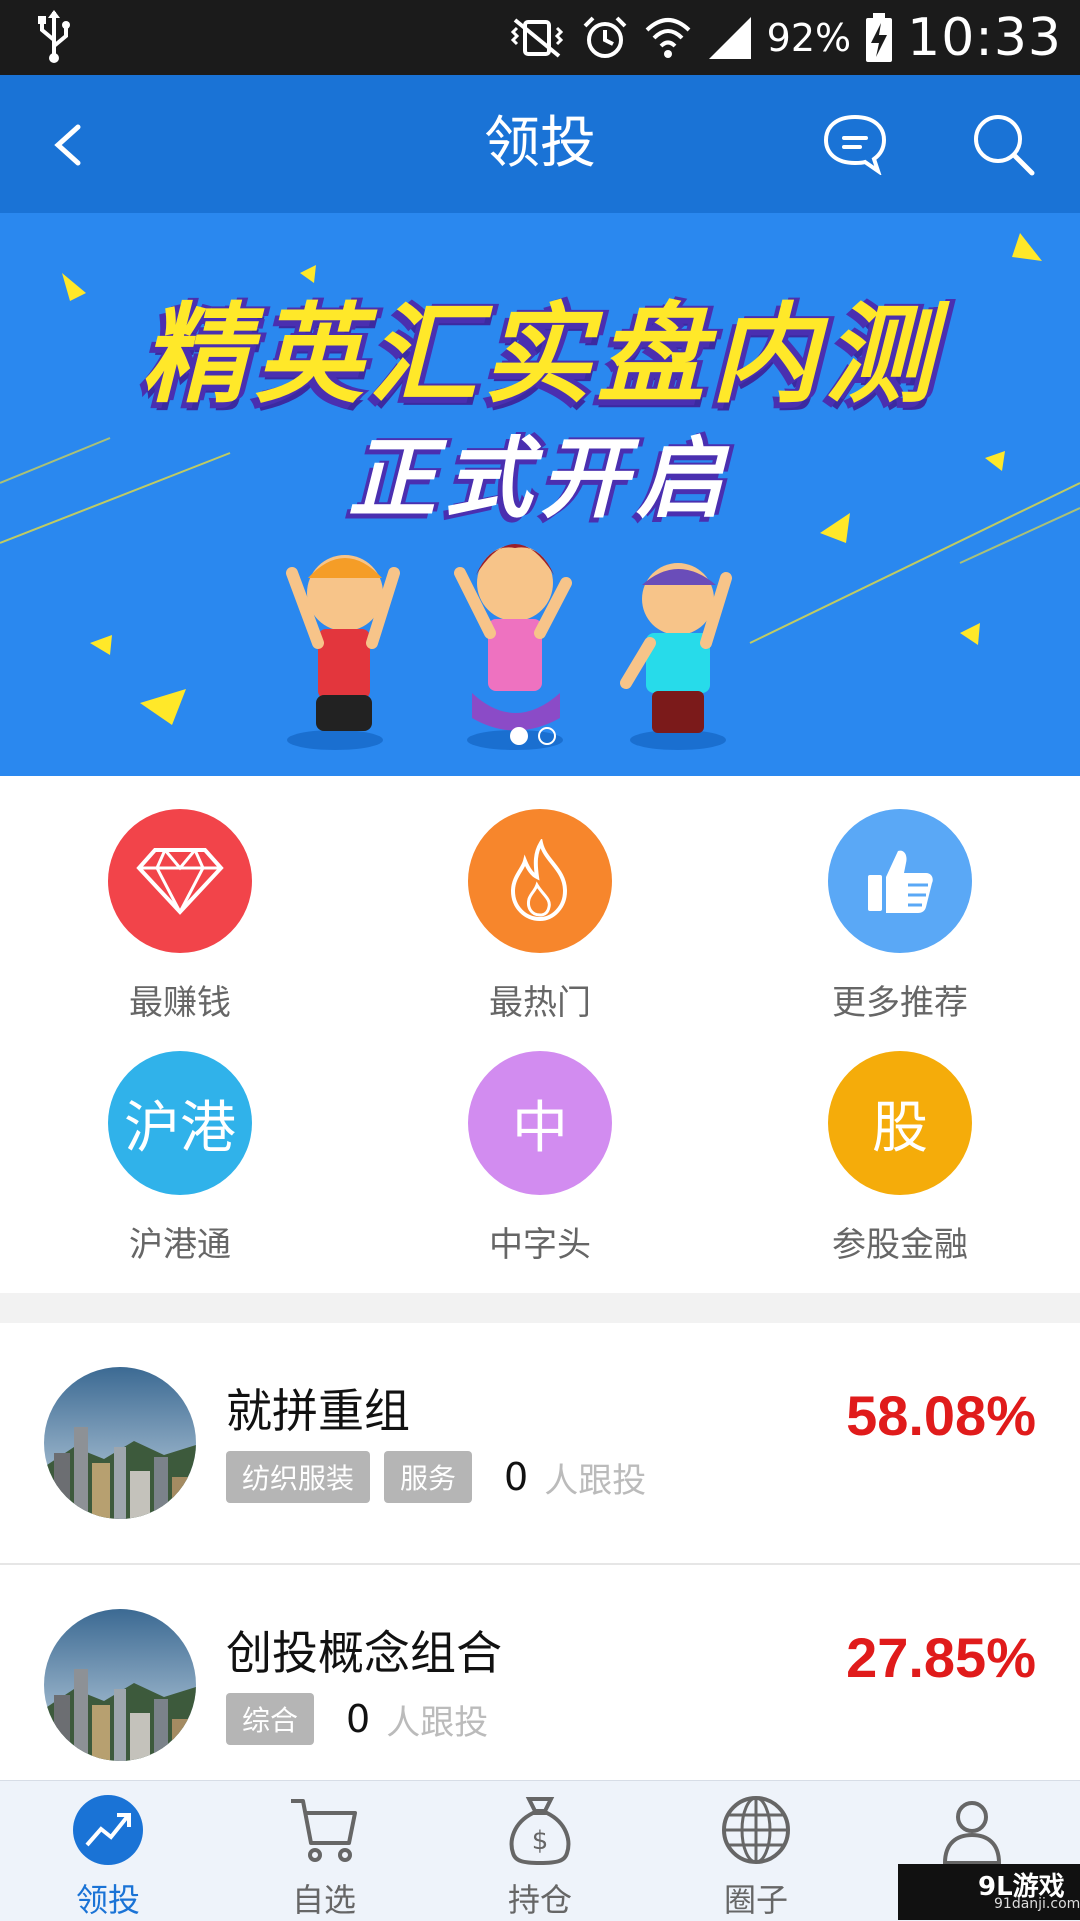 This screenshot has height=1921, width=1080. What do you see at coordinates (729, 37) in the screenshot?
I see `signal-icon` at bounding box center [729, 37].